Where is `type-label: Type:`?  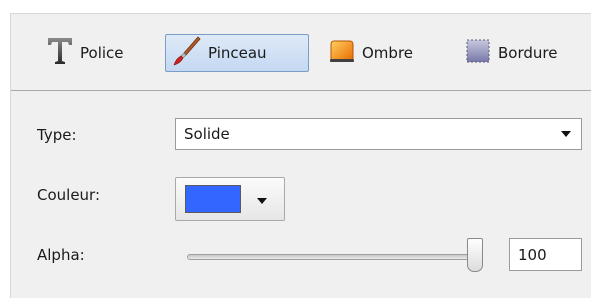
type-label: Type: is located at coordinates (57, 135).